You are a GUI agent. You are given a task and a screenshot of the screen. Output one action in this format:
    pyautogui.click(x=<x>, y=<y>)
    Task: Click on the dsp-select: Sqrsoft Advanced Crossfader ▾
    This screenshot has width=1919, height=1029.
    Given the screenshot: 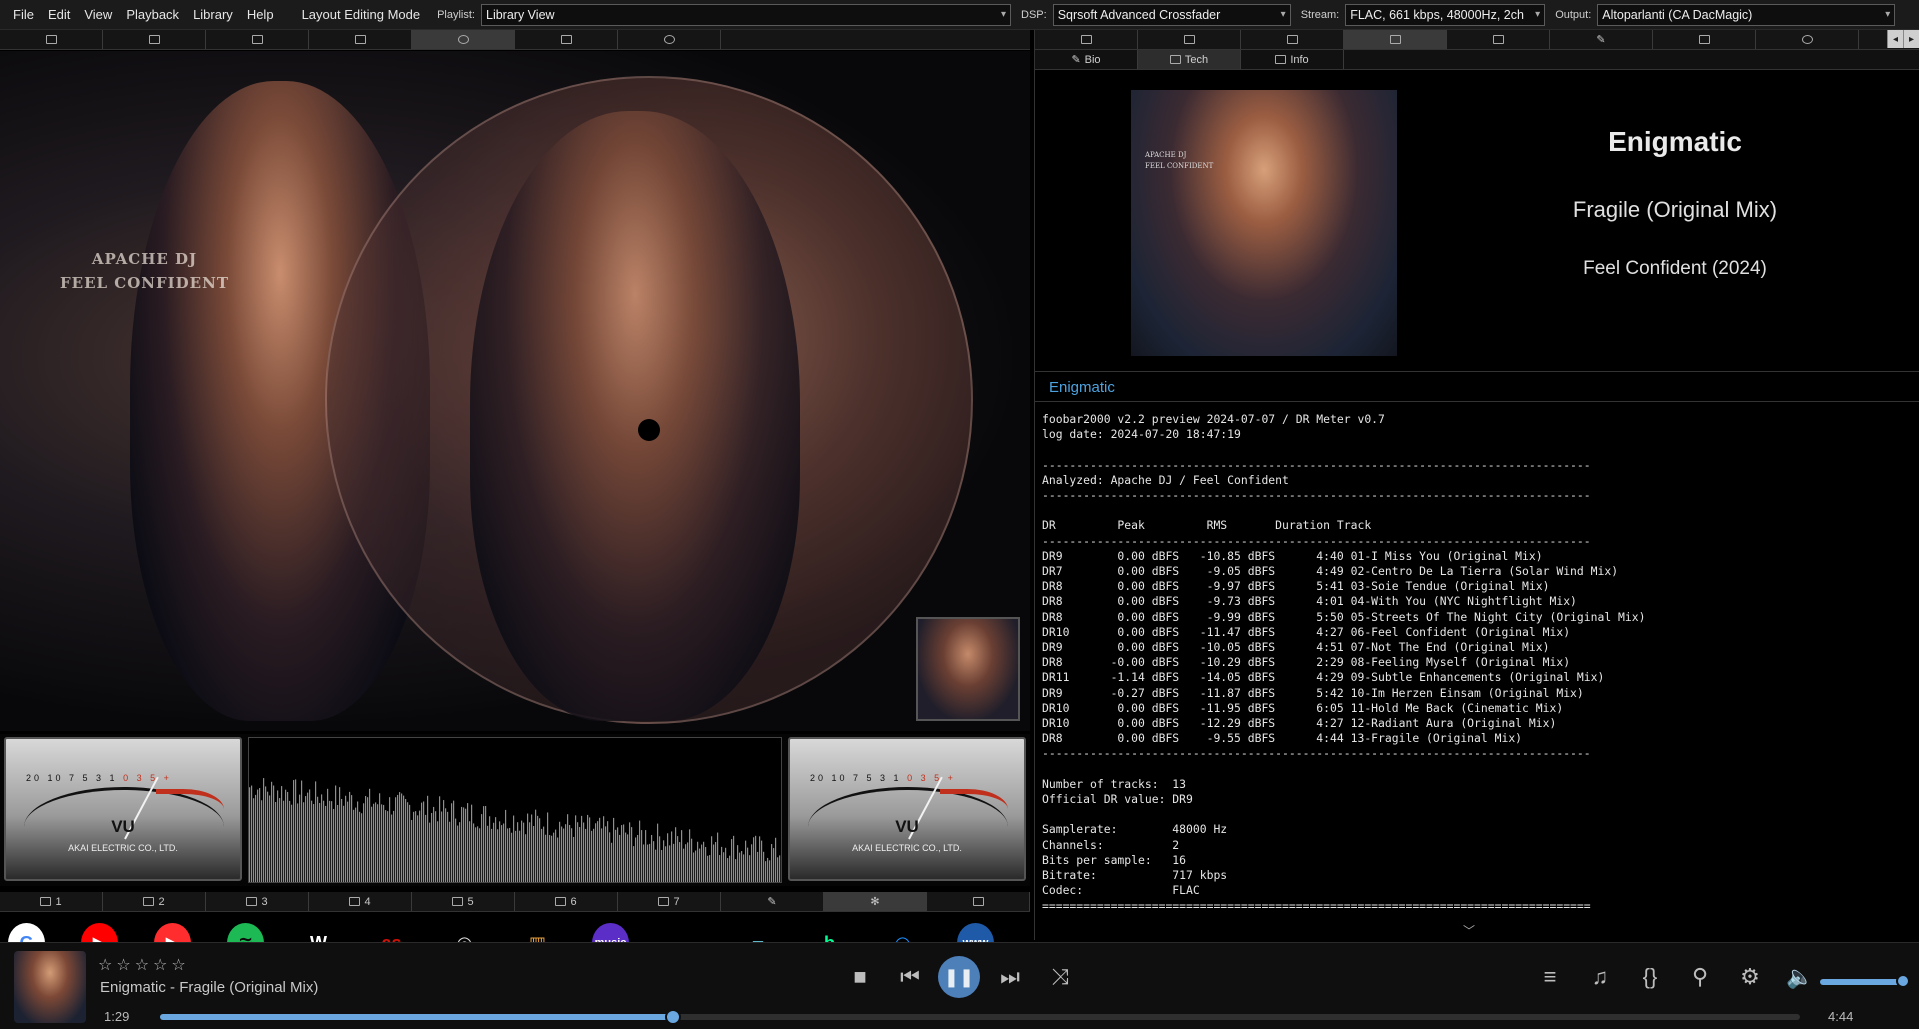 What is the action you would take?
    pyautogui.click(x=1171, y=14)
    